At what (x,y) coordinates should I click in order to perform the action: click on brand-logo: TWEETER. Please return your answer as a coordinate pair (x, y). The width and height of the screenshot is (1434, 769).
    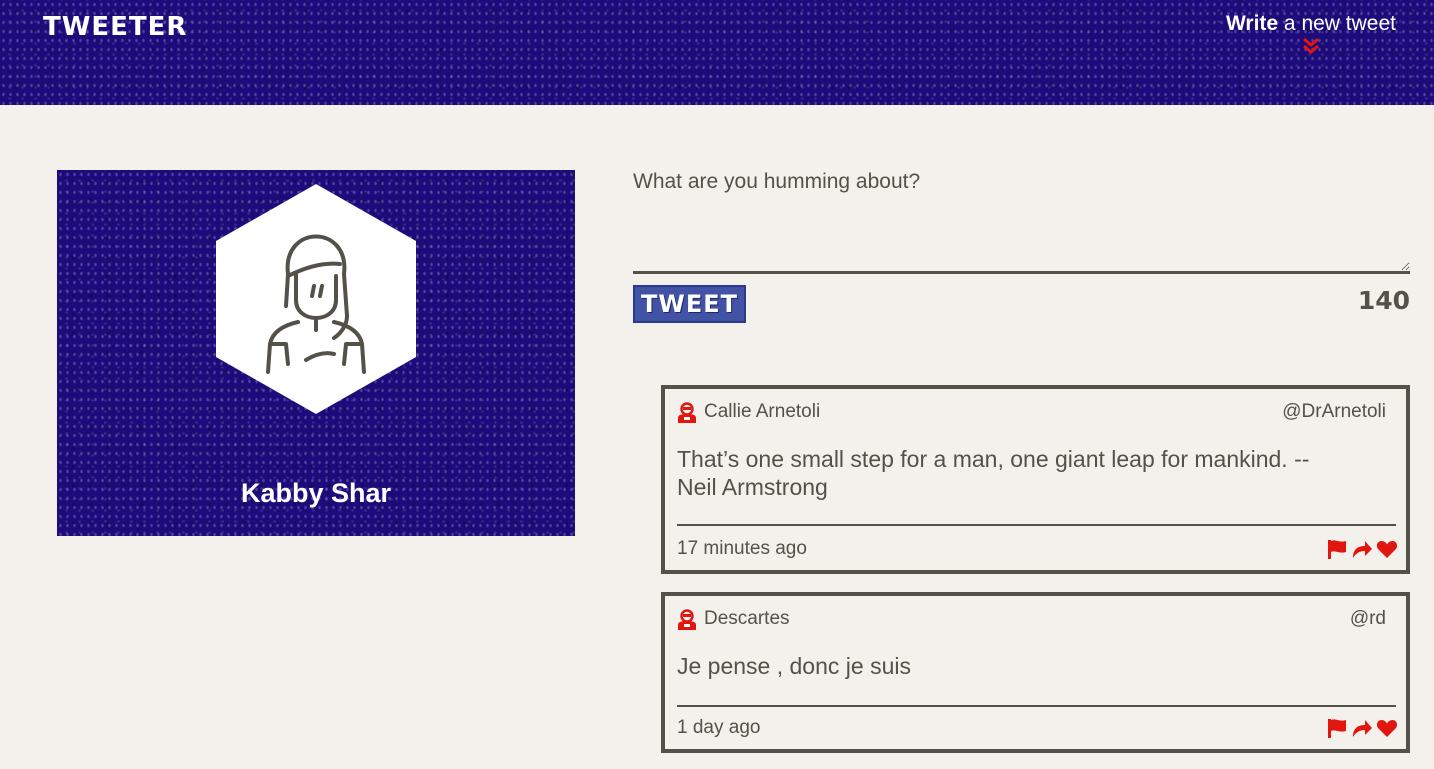
    Looking at the image, I should click on (115, 27).